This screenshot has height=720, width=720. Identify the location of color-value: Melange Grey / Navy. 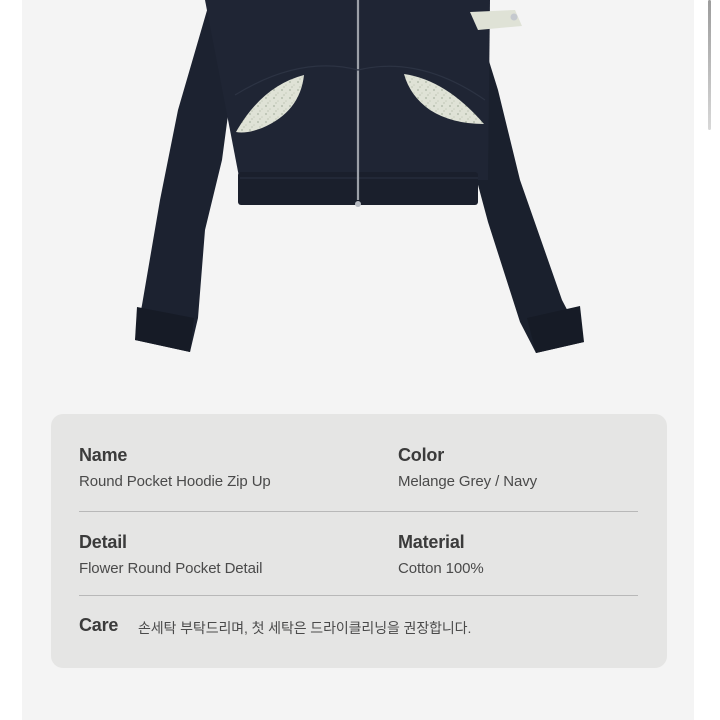
(467, 481).